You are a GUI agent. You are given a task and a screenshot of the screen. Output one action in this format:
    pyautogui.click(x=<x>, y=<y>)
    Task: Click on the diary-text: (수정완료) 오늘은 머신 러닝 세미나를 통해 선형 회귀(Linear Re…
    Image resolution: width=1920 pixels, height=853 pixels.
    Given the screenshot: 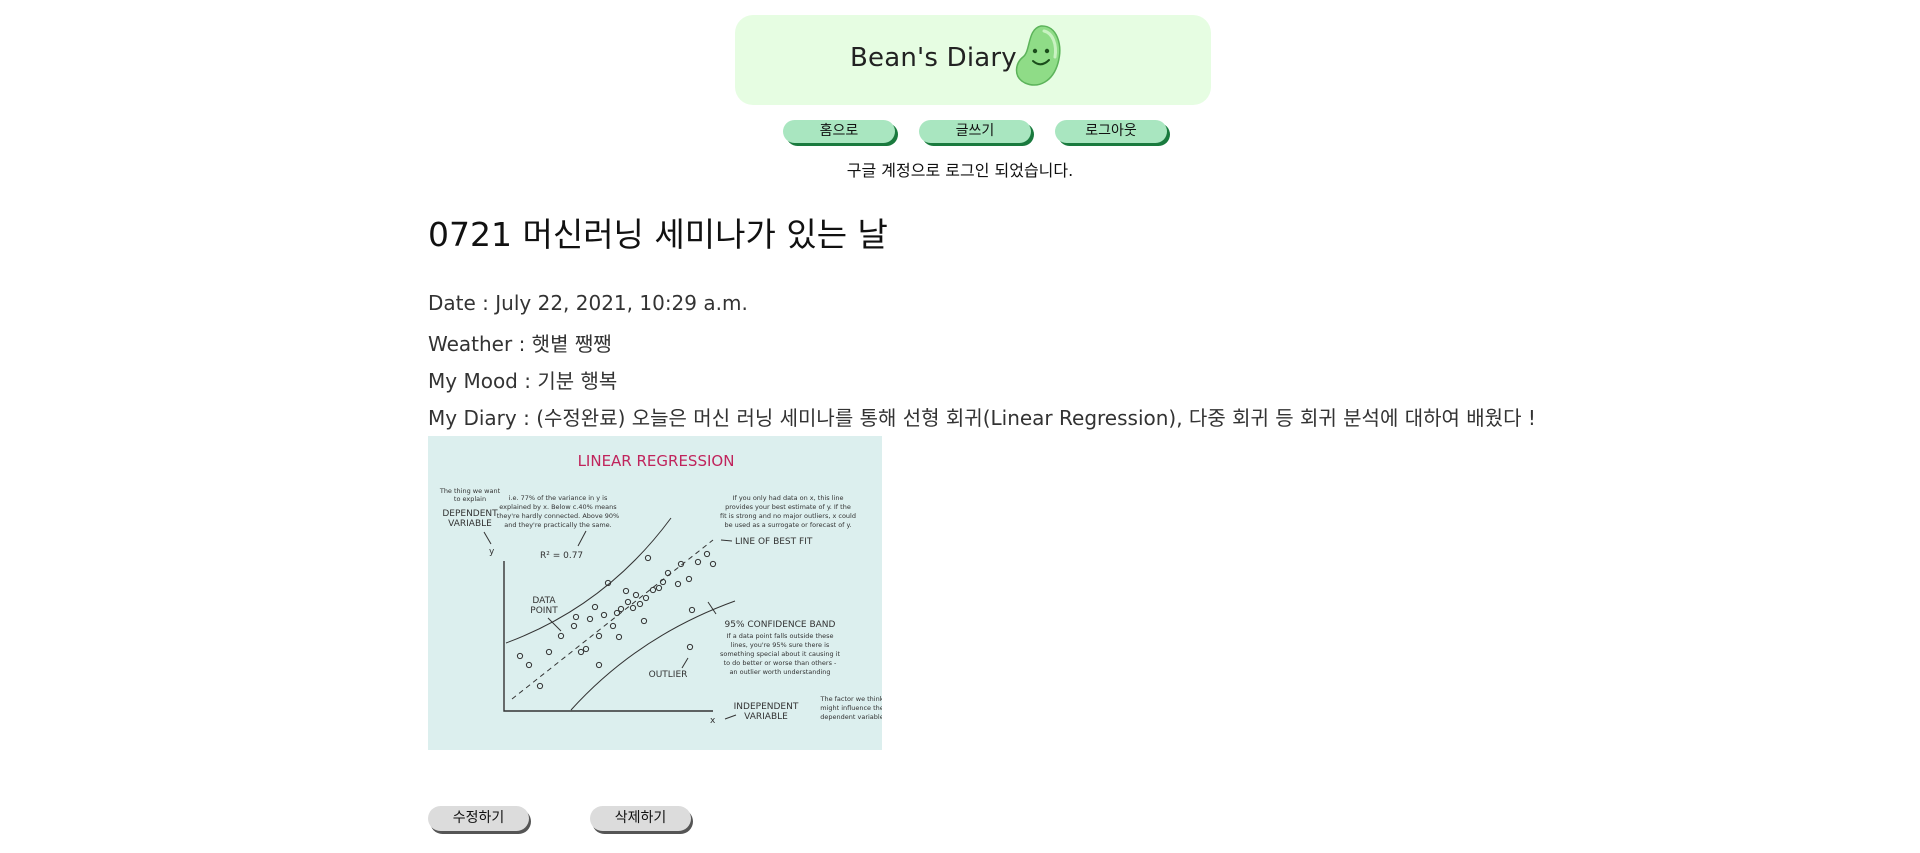 What is the action you would take?
    pyautogui.click(x=1036, y=418)
    